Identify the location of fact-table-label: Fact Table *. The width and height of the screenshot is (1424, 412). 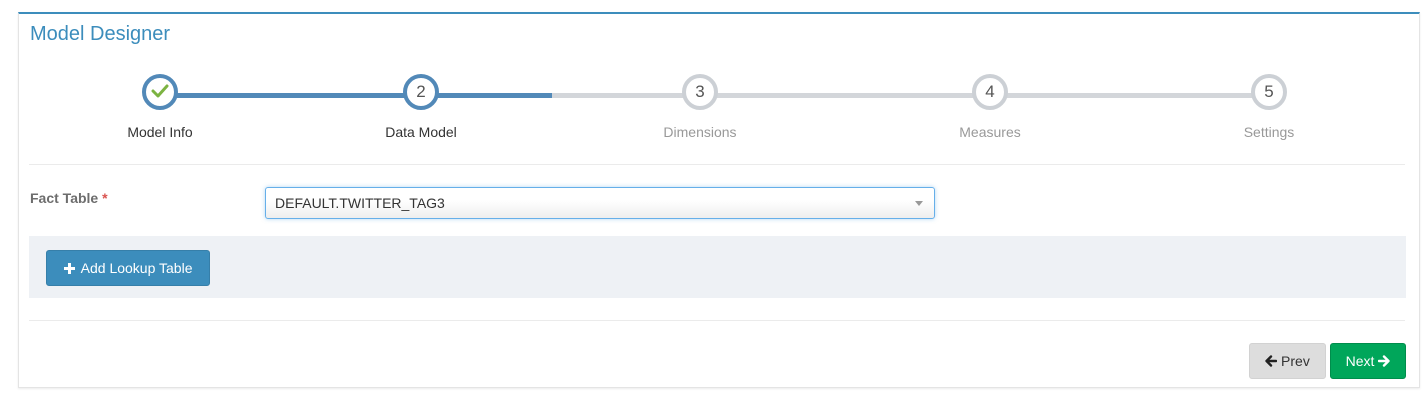
(69, 198).